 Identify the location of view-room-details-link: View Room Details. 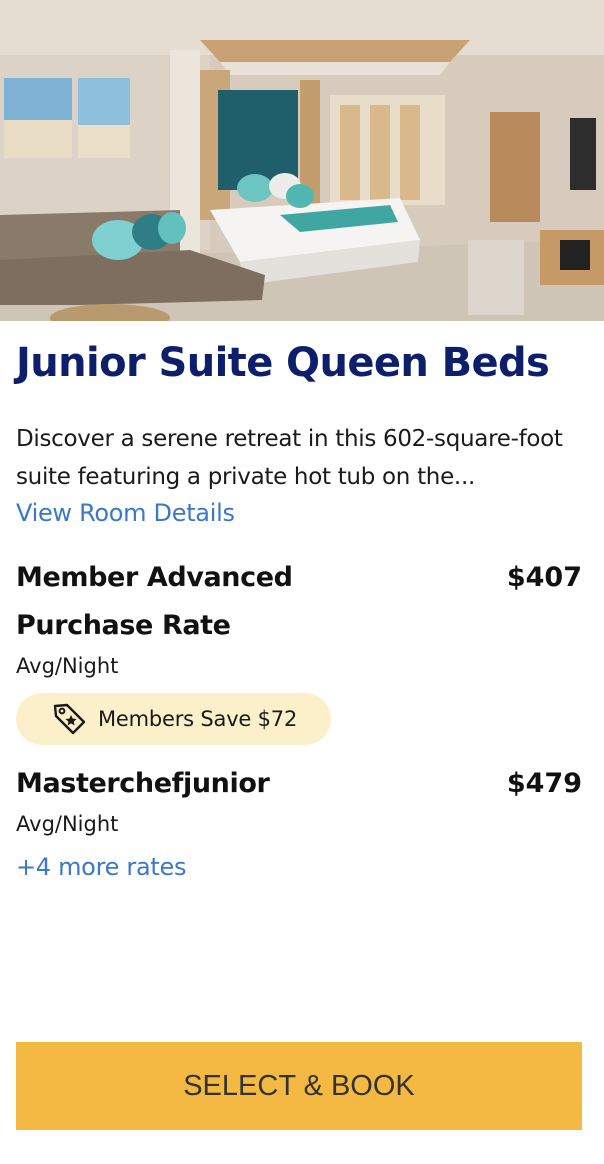
(125, 513).